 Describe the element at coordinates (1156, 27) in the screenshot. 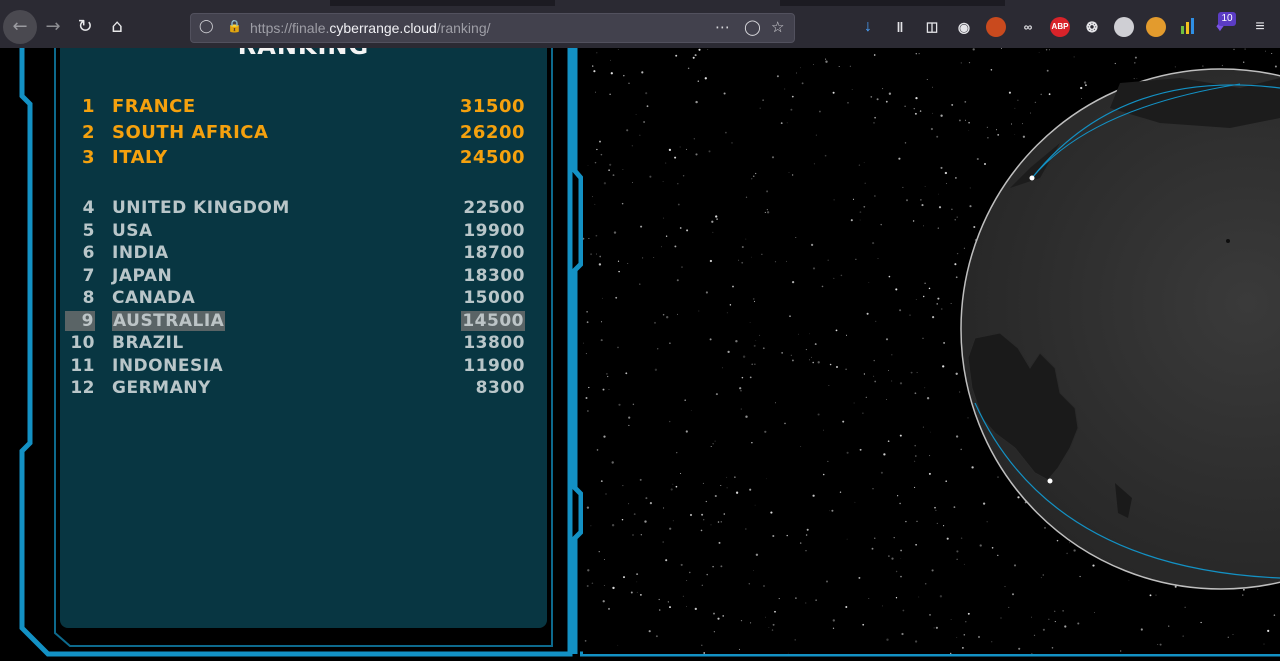

I see `extension-owl-icon` at that location.